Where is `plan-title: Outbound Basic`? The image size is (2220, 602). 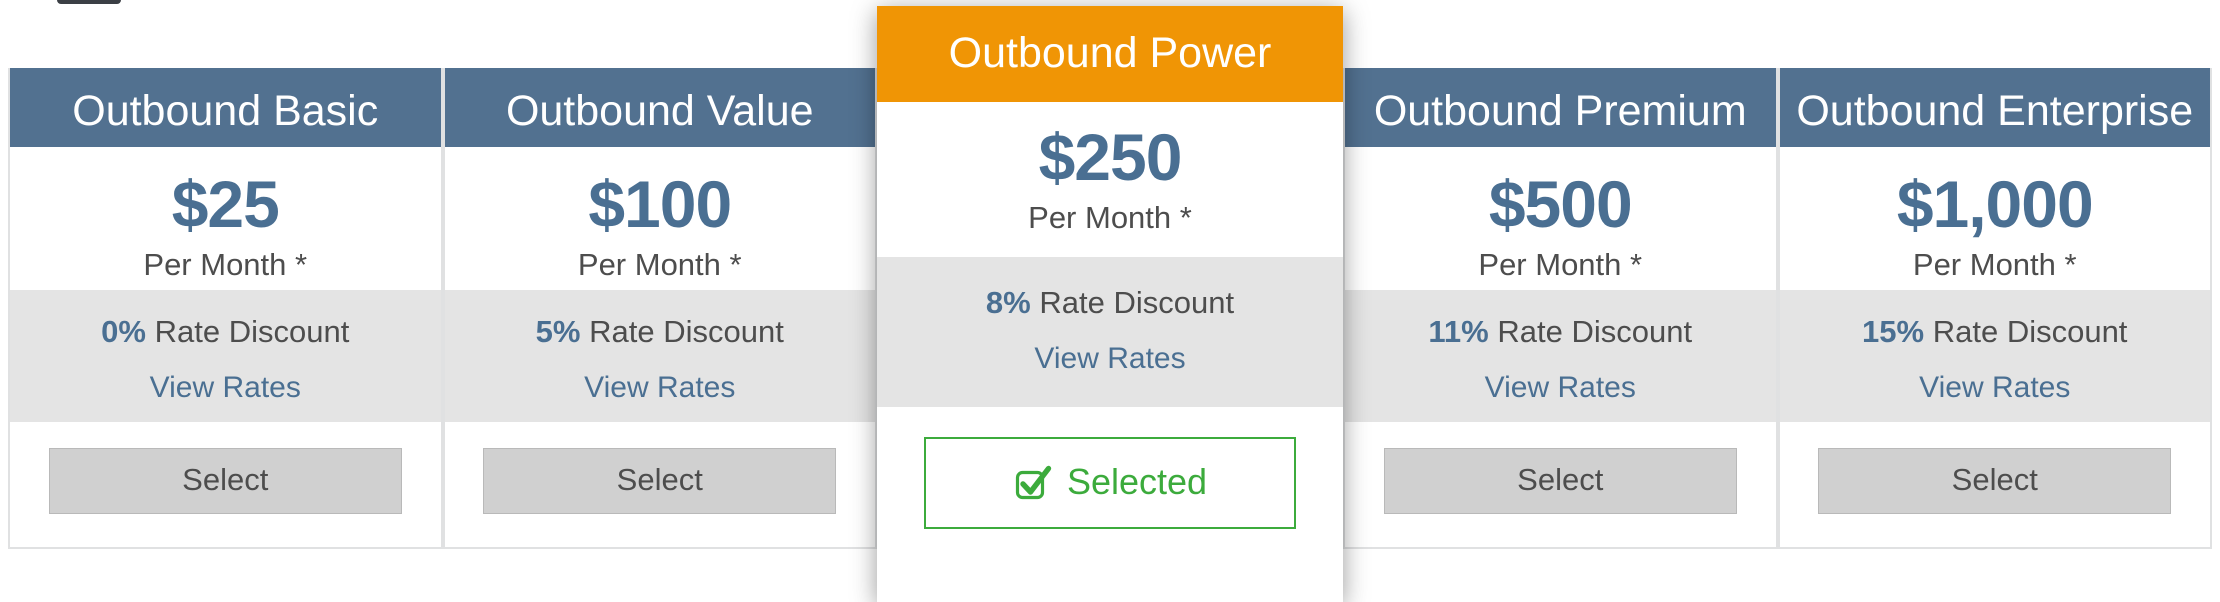
plan-title: Outbound Basic is located at coordinates (225, 107).